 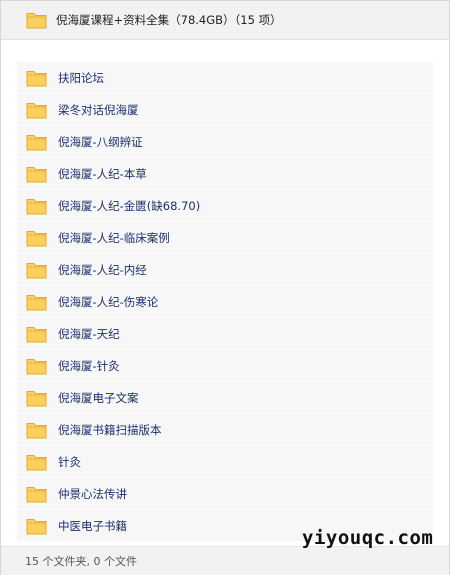 What do you see at coordinates (89, 334) in the screenshot?
I see `folder-name: 倪海厦-天纪` at bounding box center [89, 334].